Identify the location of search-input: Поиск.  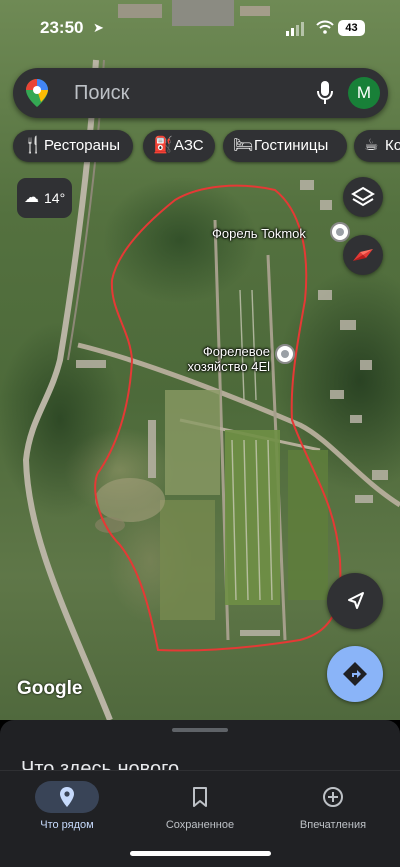
(101, 93).